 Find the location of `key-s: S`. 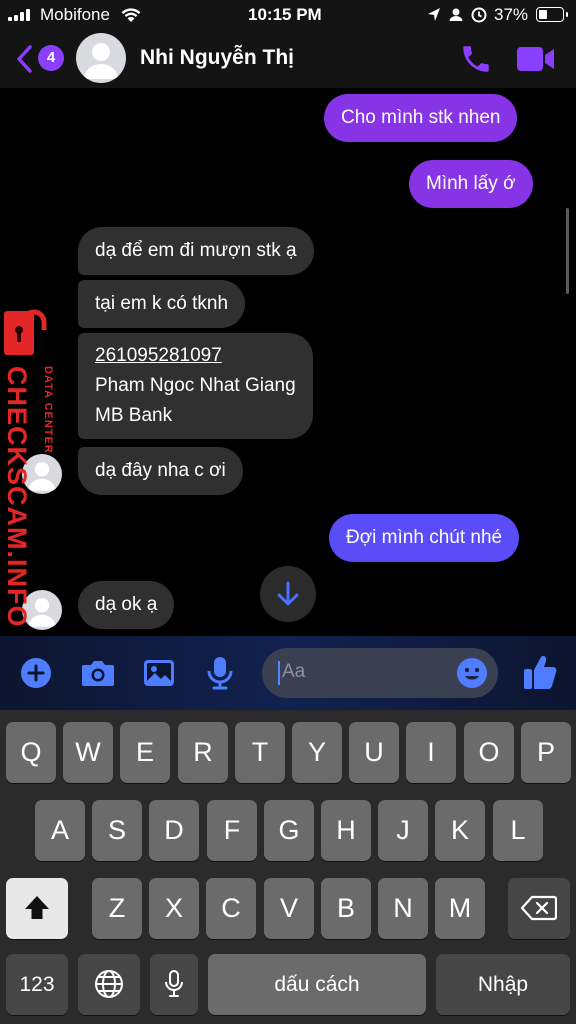

key-s: S is located at coordinates (117, 830).